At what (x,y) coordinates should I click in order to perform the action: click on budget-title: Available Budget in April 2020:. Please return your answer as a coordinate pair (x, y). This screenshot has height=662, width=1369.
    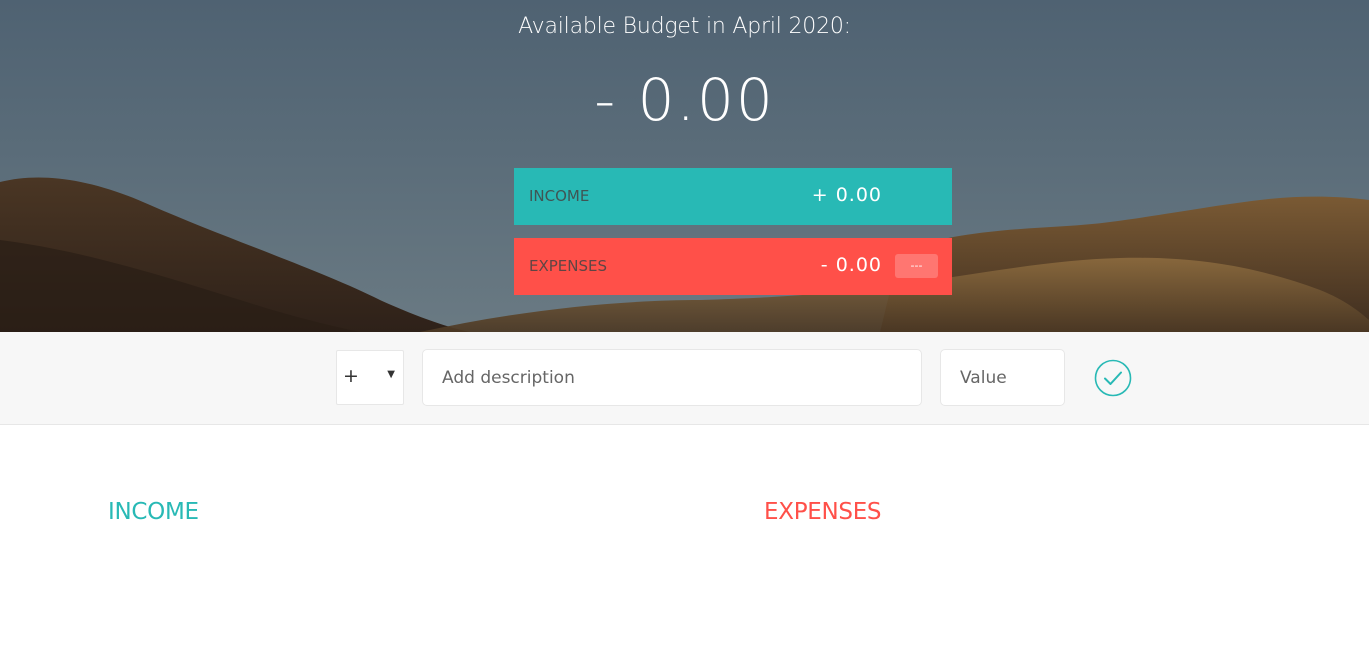
    Looking at the image, I should click on (684, 26).